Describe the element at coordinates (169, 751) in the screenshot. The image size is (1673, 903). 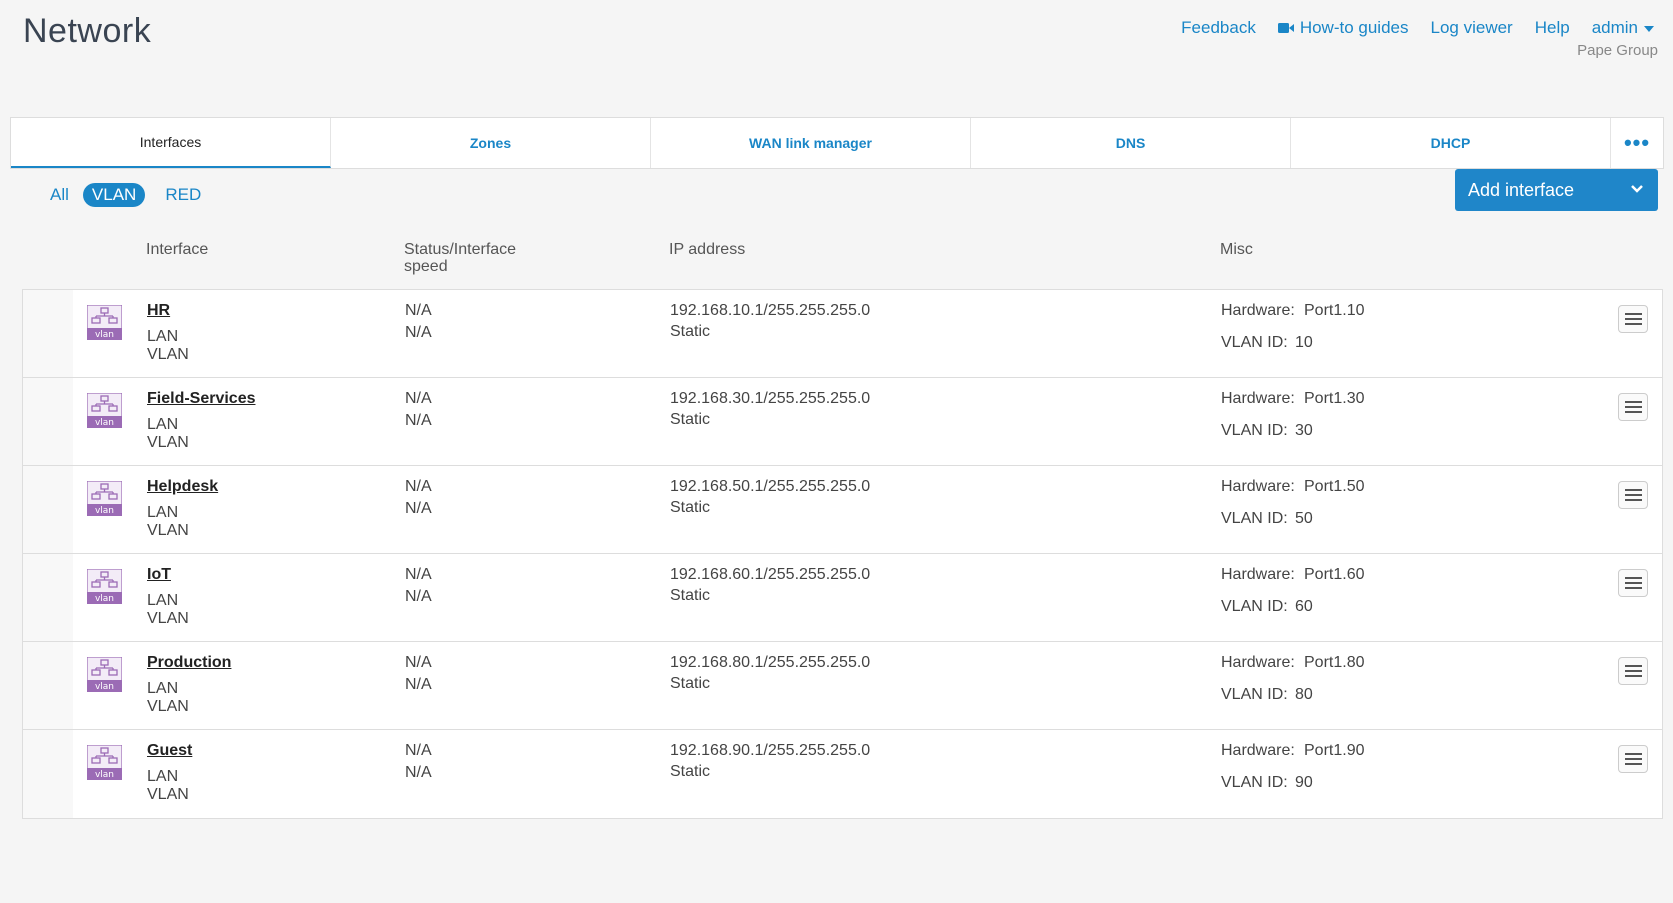
I see `interface-name-link: Guest` at that location.